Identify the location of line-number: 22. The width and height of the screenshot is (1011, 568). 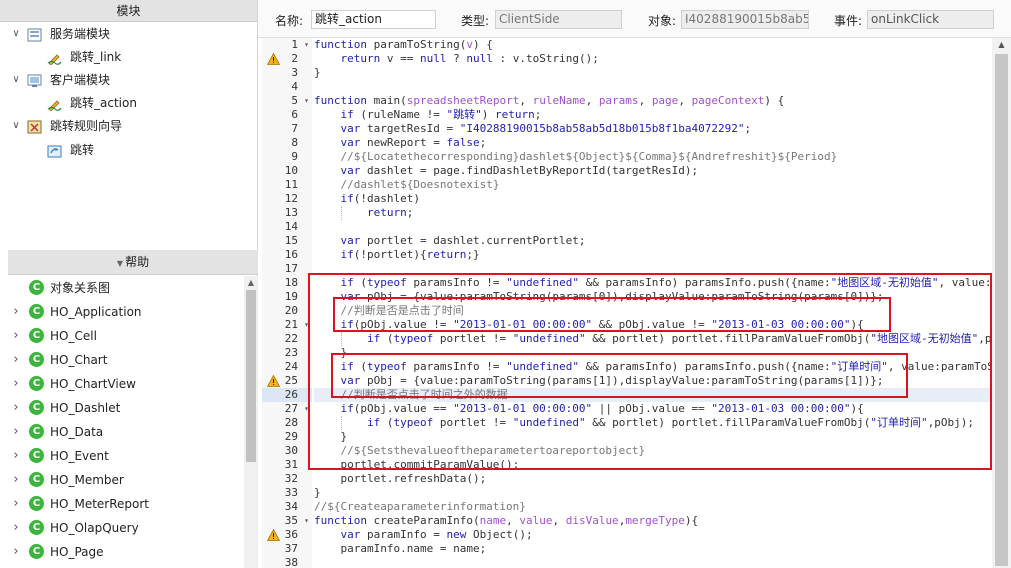
(287, 339).